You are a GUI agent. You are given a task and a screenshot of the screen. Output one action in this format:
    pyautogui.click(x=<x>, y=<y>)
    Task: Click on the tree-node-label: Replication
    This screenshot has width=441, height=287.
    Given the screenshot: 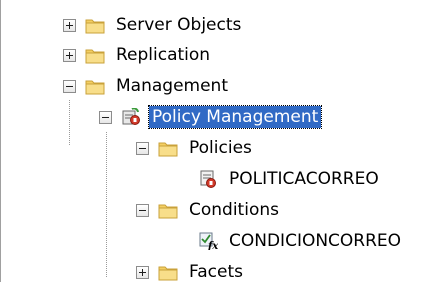 What is the action you would take?
    pyautogui.click(x=163, y=55)
    